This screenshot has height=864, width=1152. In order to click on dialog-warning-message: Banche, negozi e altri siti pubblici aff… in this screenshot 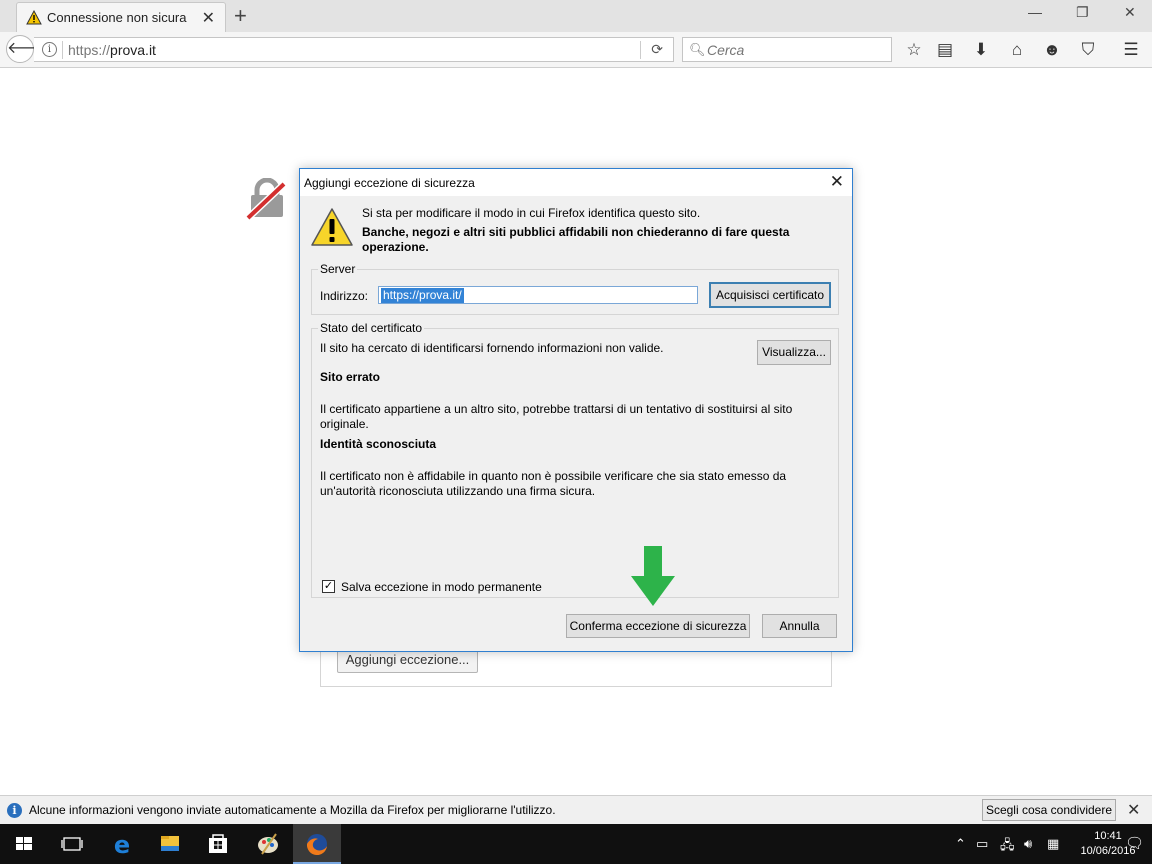, I will do `click(576, 239)`.